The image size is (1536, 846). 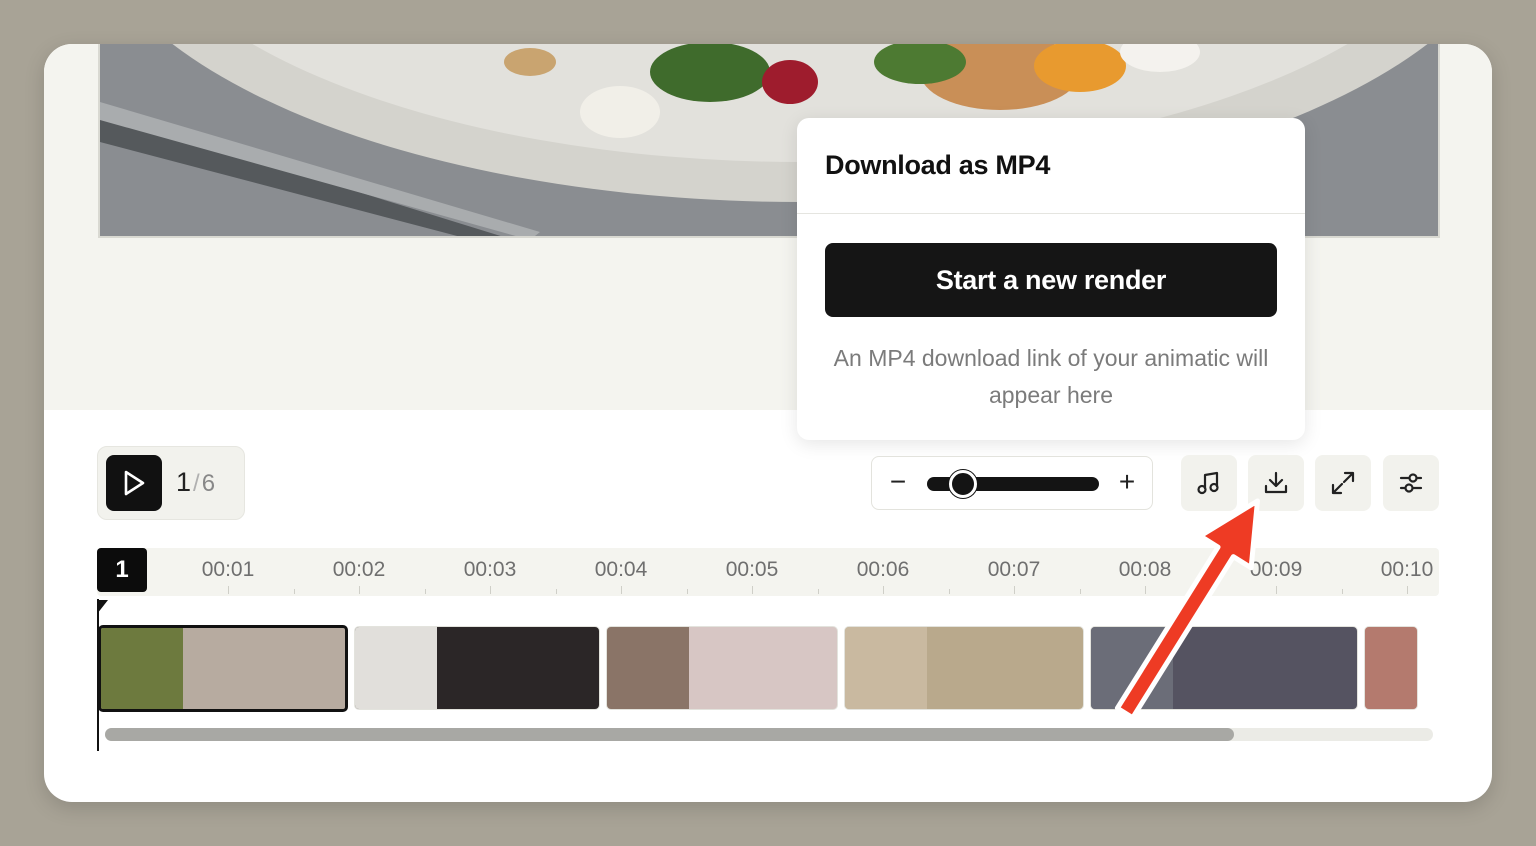 I want to click on timeline-tick-label: 00:07, so click(x=1014, y=569).